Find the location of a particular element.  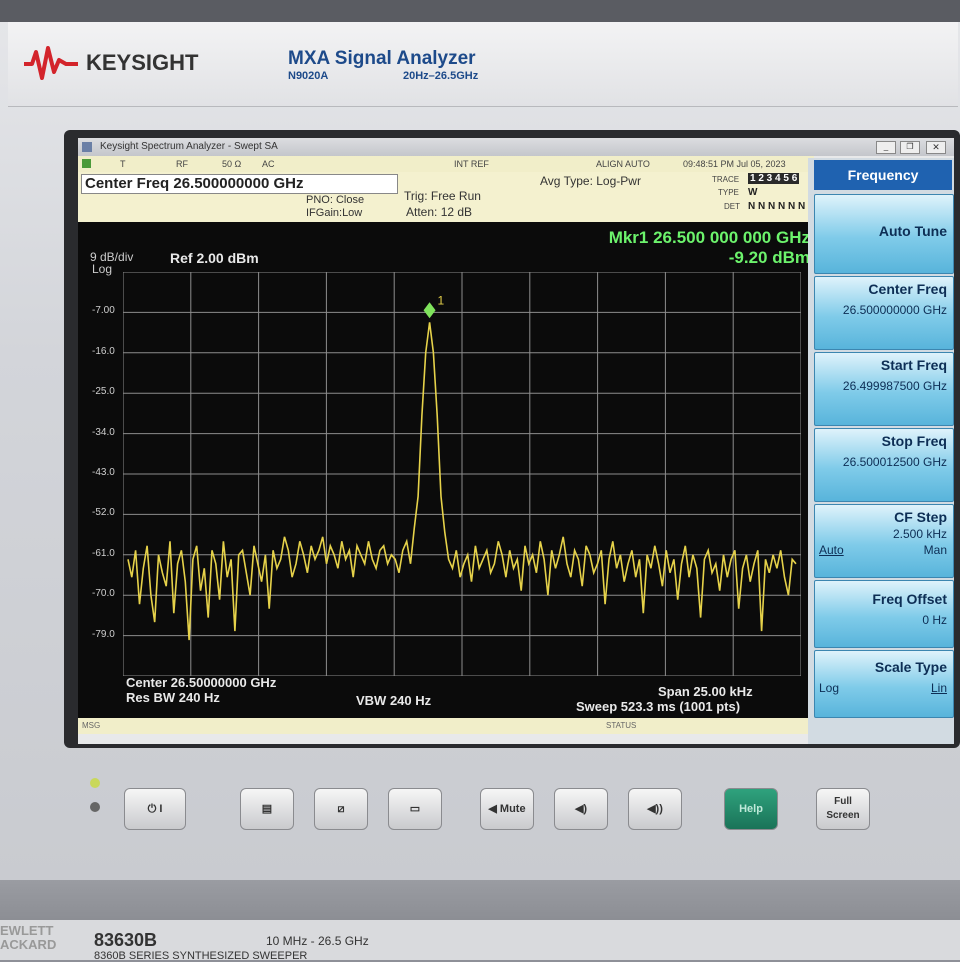

status-bar: MSG STATUS is located at coordinates (446, 726).